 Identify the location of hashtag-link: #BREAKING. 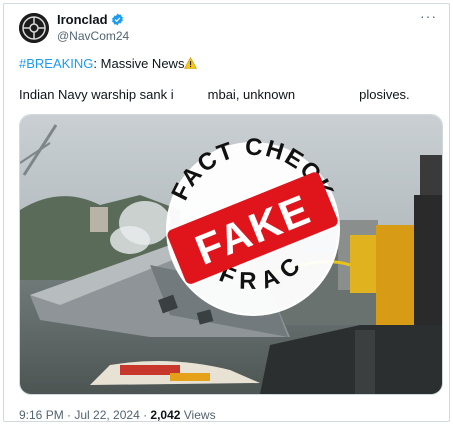
(56, 63).